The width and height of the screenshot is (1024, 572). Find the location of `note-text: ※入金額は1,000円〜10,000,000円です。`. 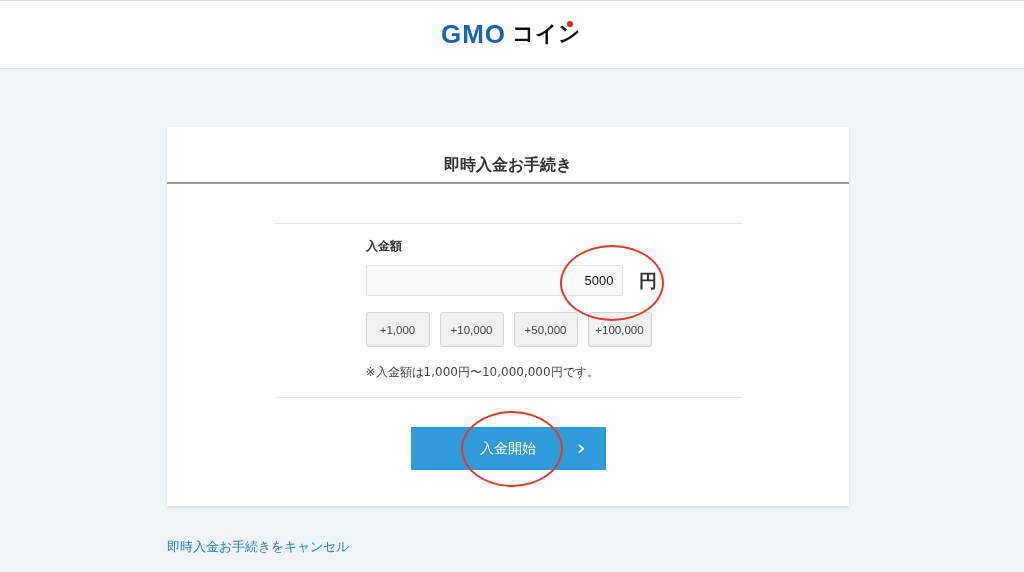

note-text: ※入金額は1,000円〜10,000,000円です。 is located at coordinates (482, 372).